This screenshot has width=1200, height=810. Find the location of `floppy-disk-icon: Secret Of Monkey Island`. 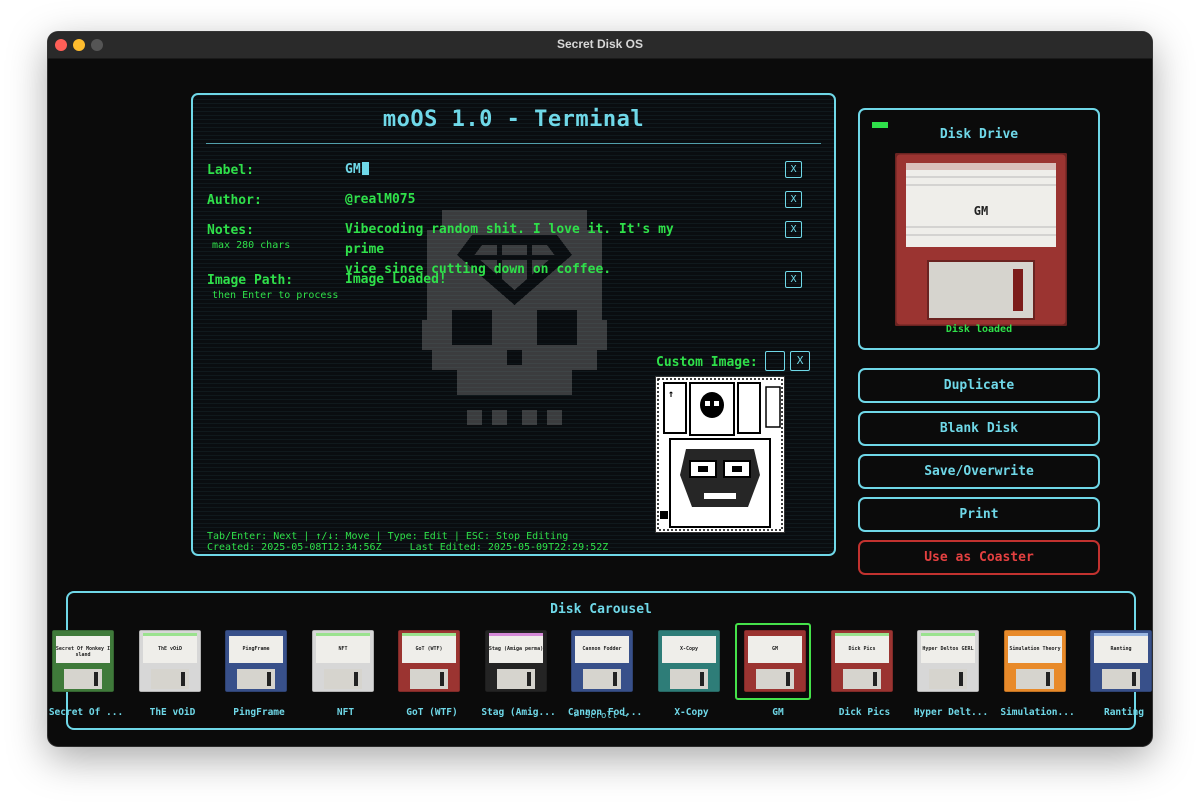

floppy-disk-icon: Secret Of Monkey Island is located at coordinates (83, 661).